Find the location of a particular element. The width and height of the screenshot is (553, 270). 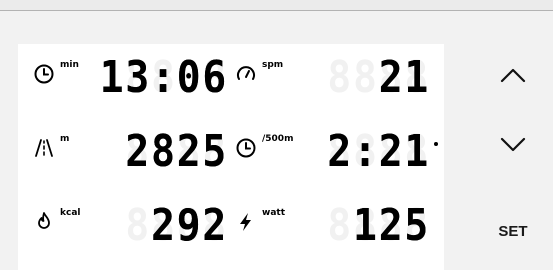

calories-metric: kcal 8888 292 is located at coordinates (130, 235).